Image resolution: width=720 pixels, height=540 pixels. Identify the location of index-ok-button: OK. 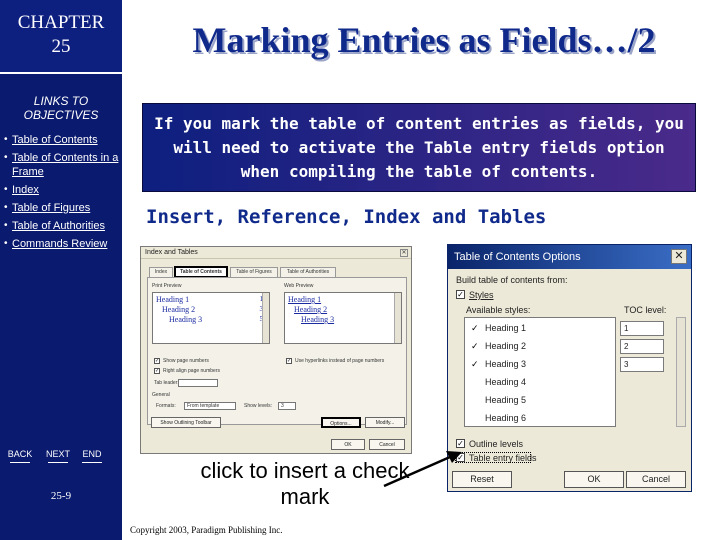
(348, 444).